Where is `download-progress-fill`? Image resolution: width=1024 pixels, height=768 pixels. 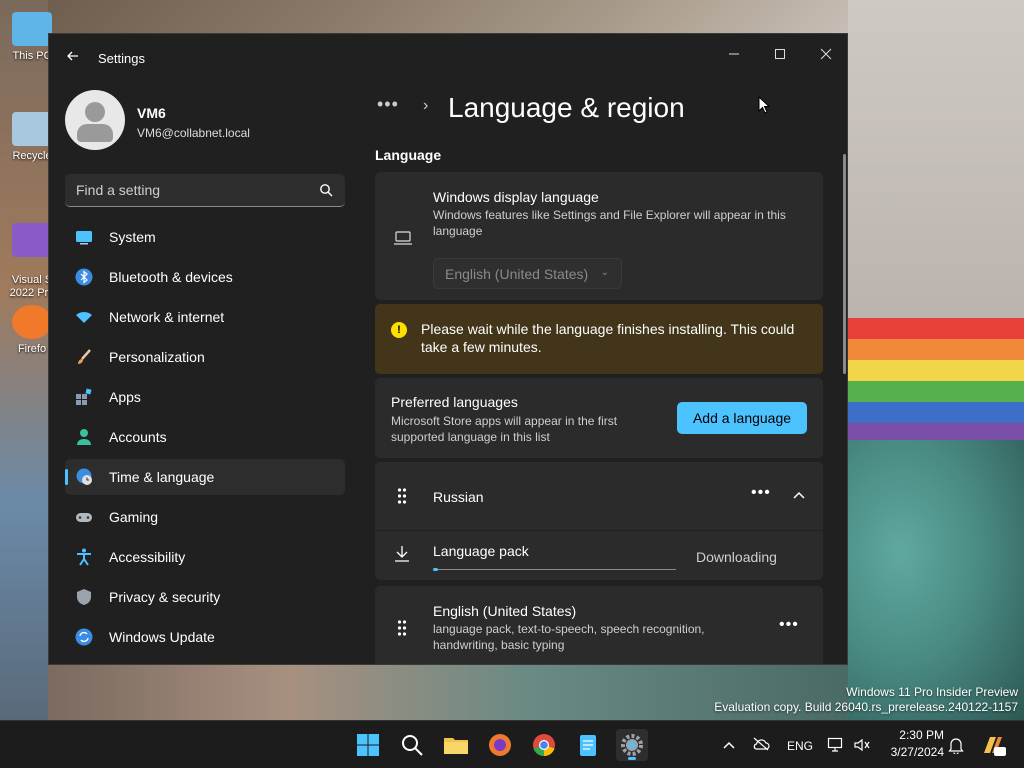 download-progress-fill is located at coordinates (435, 569).